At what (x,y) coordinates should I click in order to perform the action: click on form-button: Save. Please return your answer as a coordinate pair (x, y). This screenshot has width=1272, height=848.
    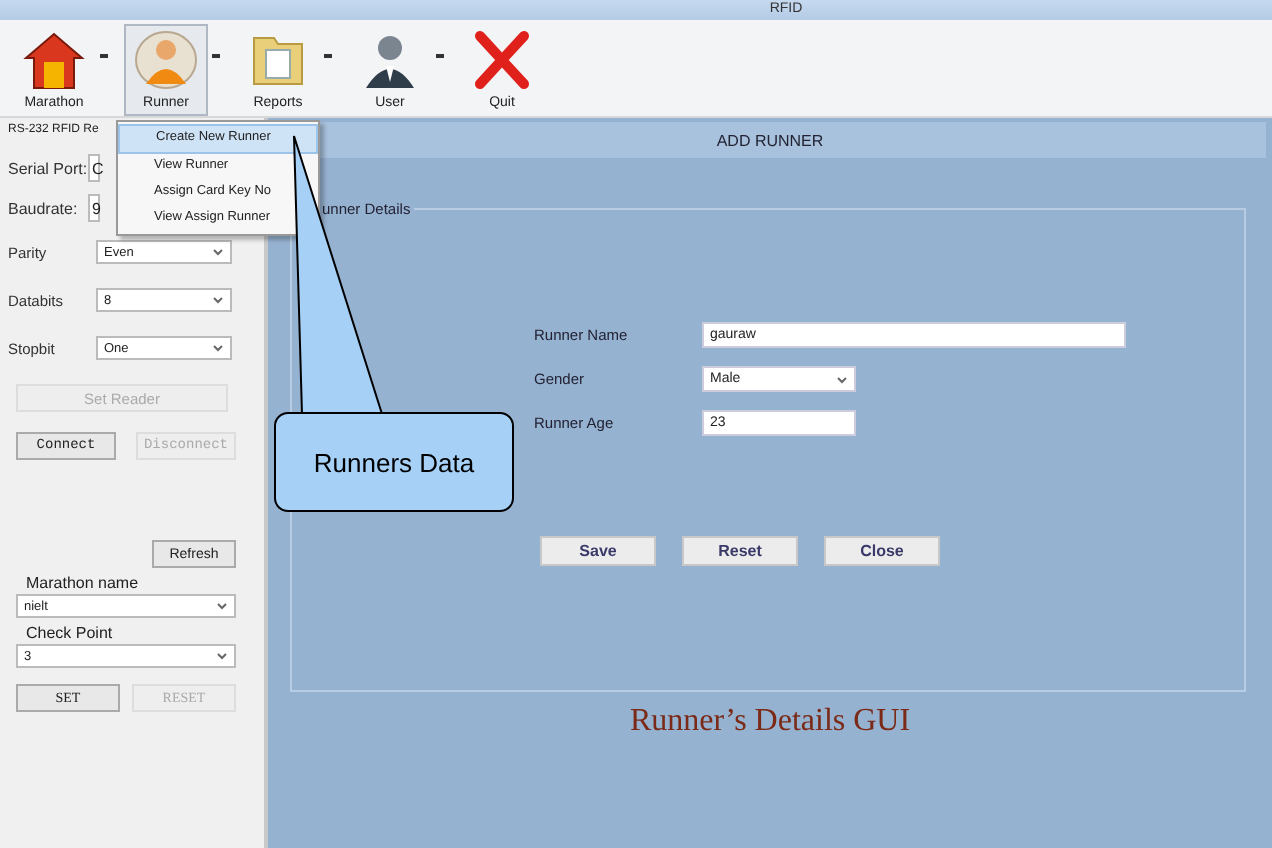
    Looking at the image, I should click on (598, 551).